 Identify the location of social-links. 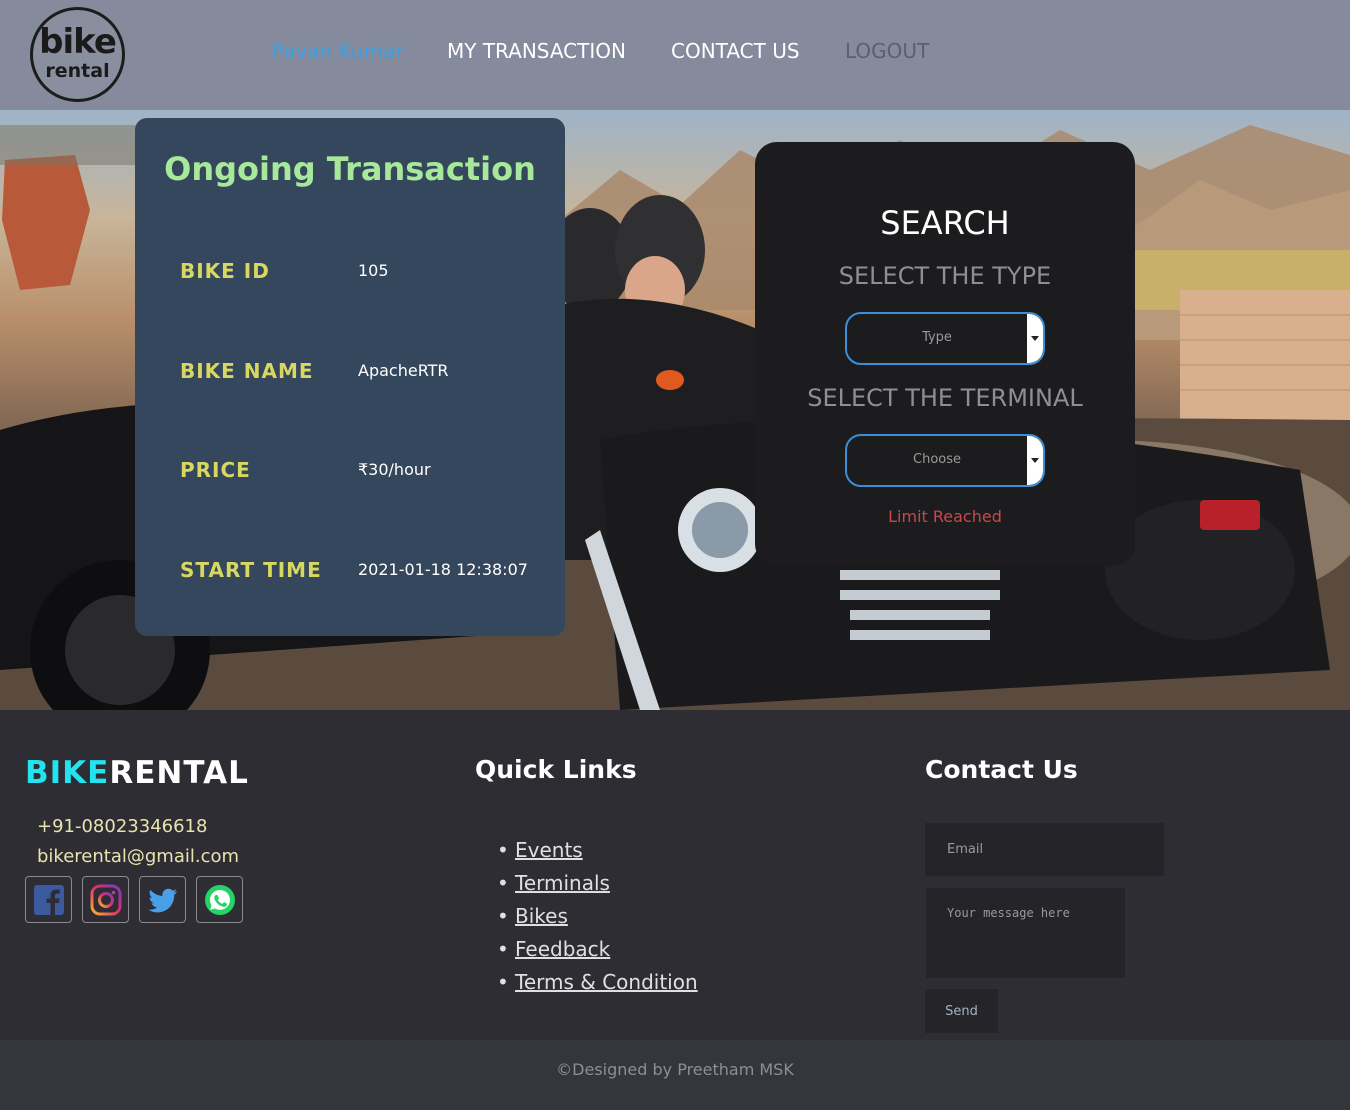
(134, 899).